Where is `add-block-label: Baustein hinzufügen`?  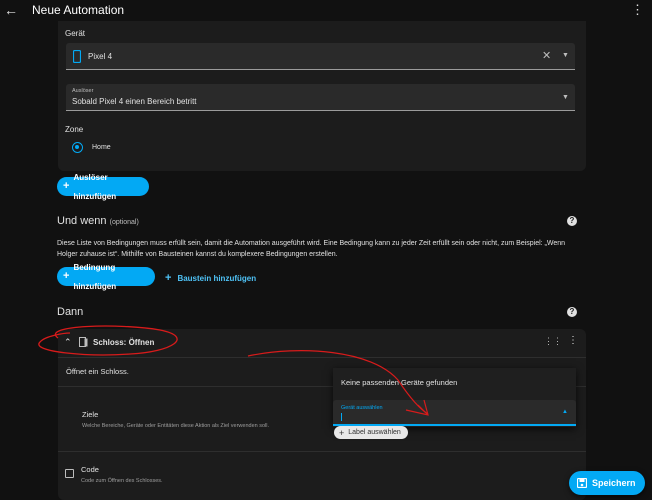
add-block-label: Baustein hinzufügen is located at coordinates (217, 278).